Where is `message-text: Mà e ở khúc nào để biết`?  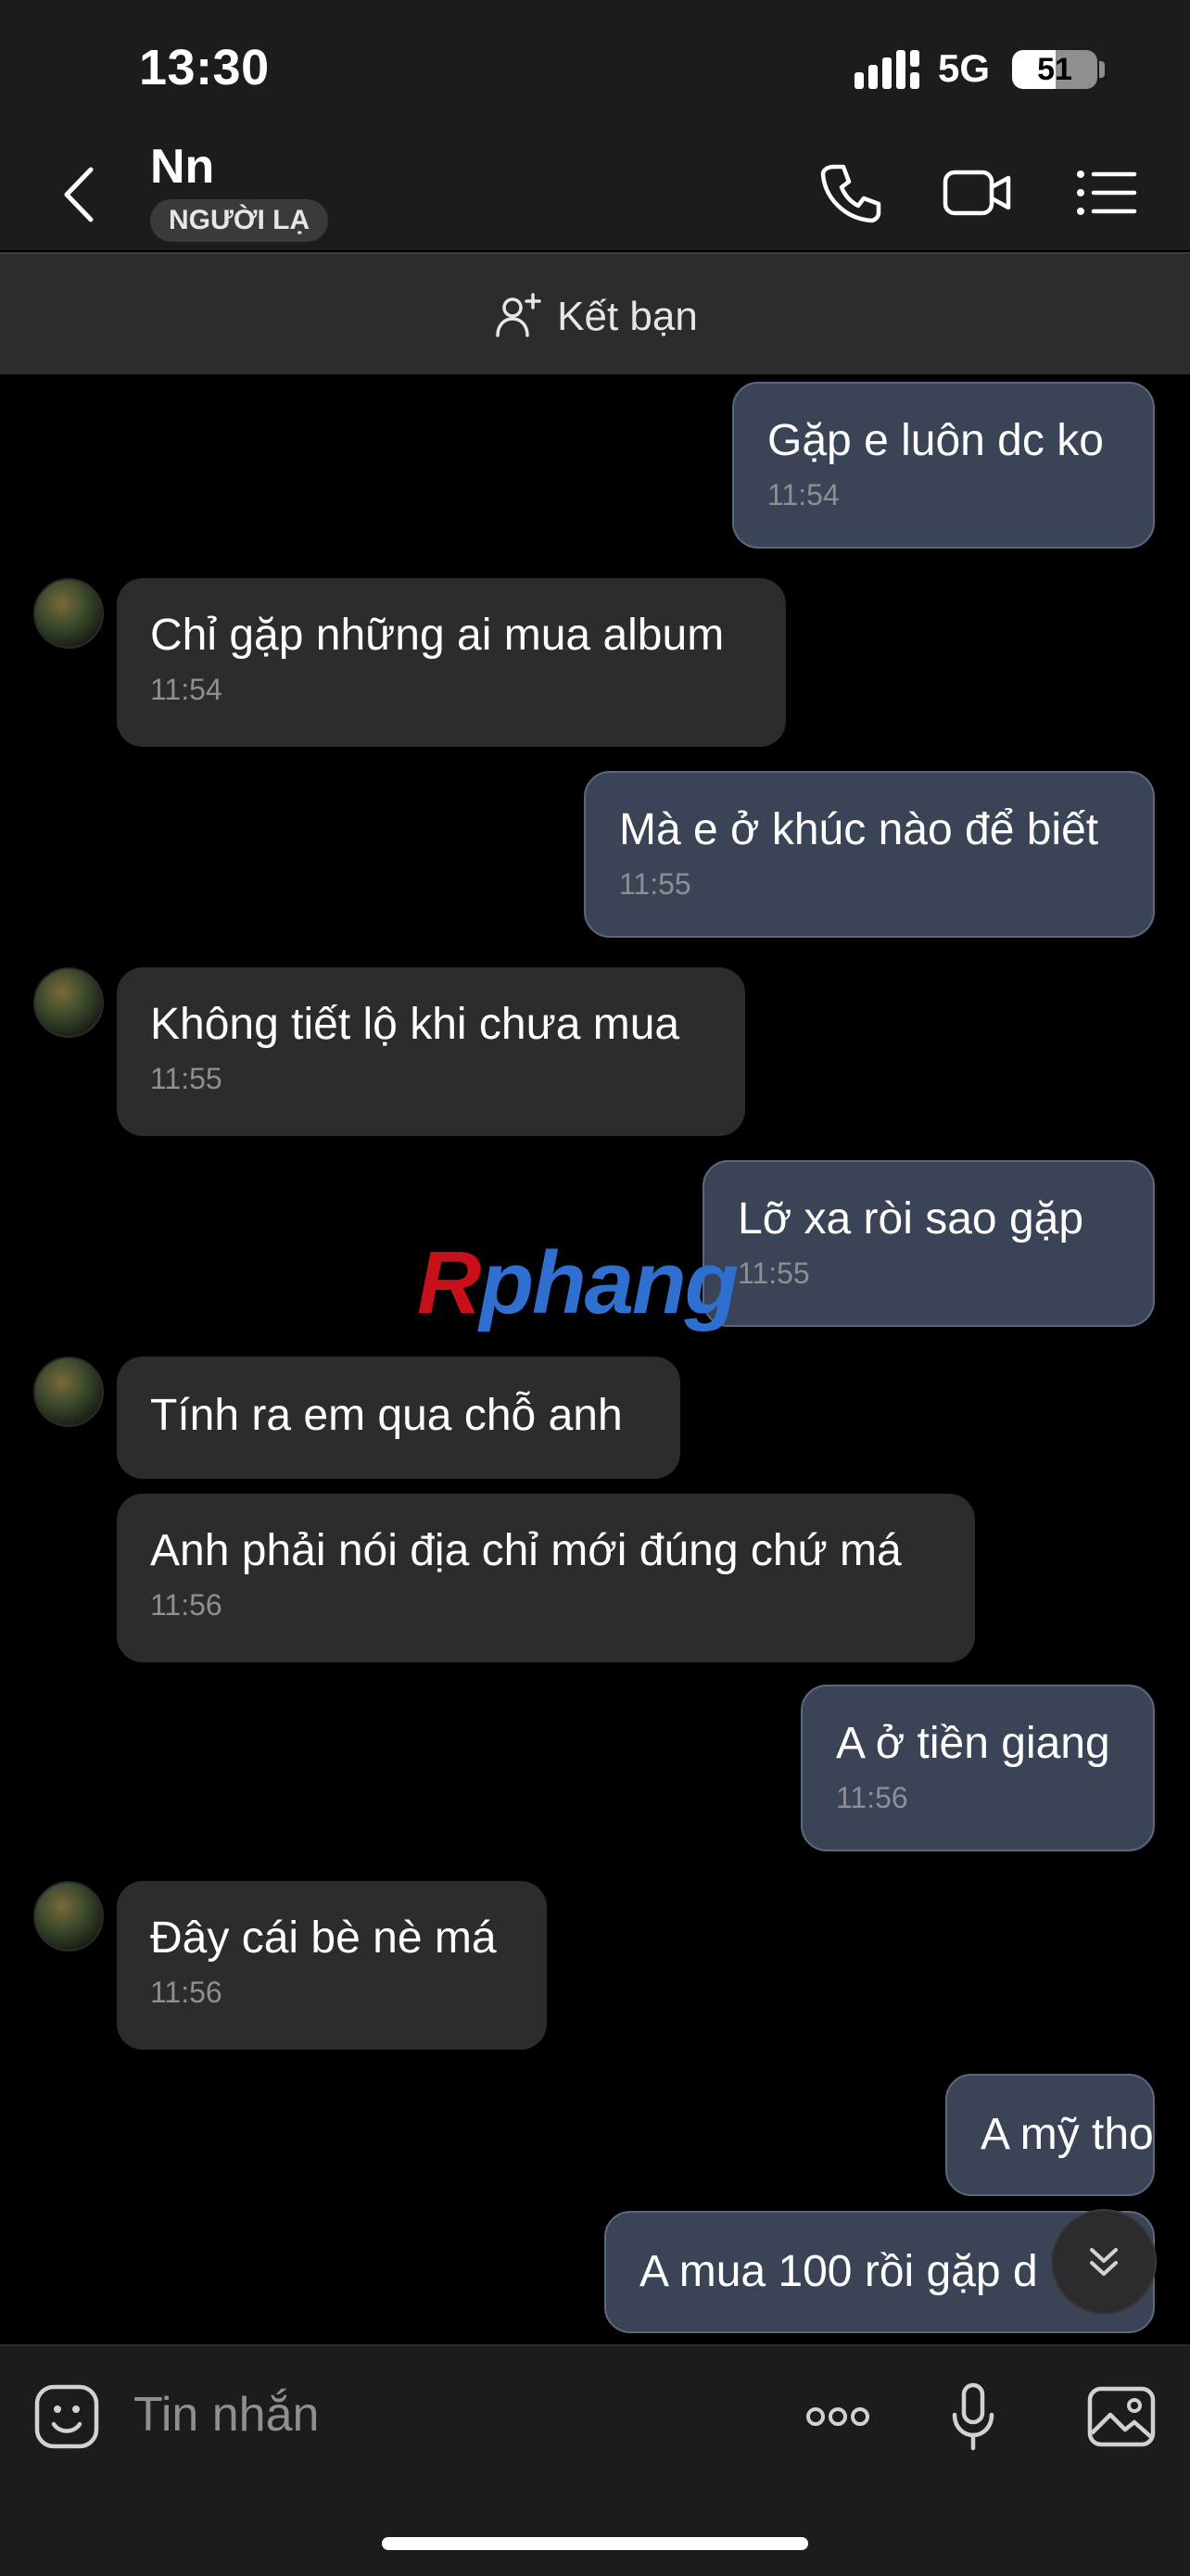 message-text: Mà e ở khúc nào để biết is located at coordinates (859, 829).